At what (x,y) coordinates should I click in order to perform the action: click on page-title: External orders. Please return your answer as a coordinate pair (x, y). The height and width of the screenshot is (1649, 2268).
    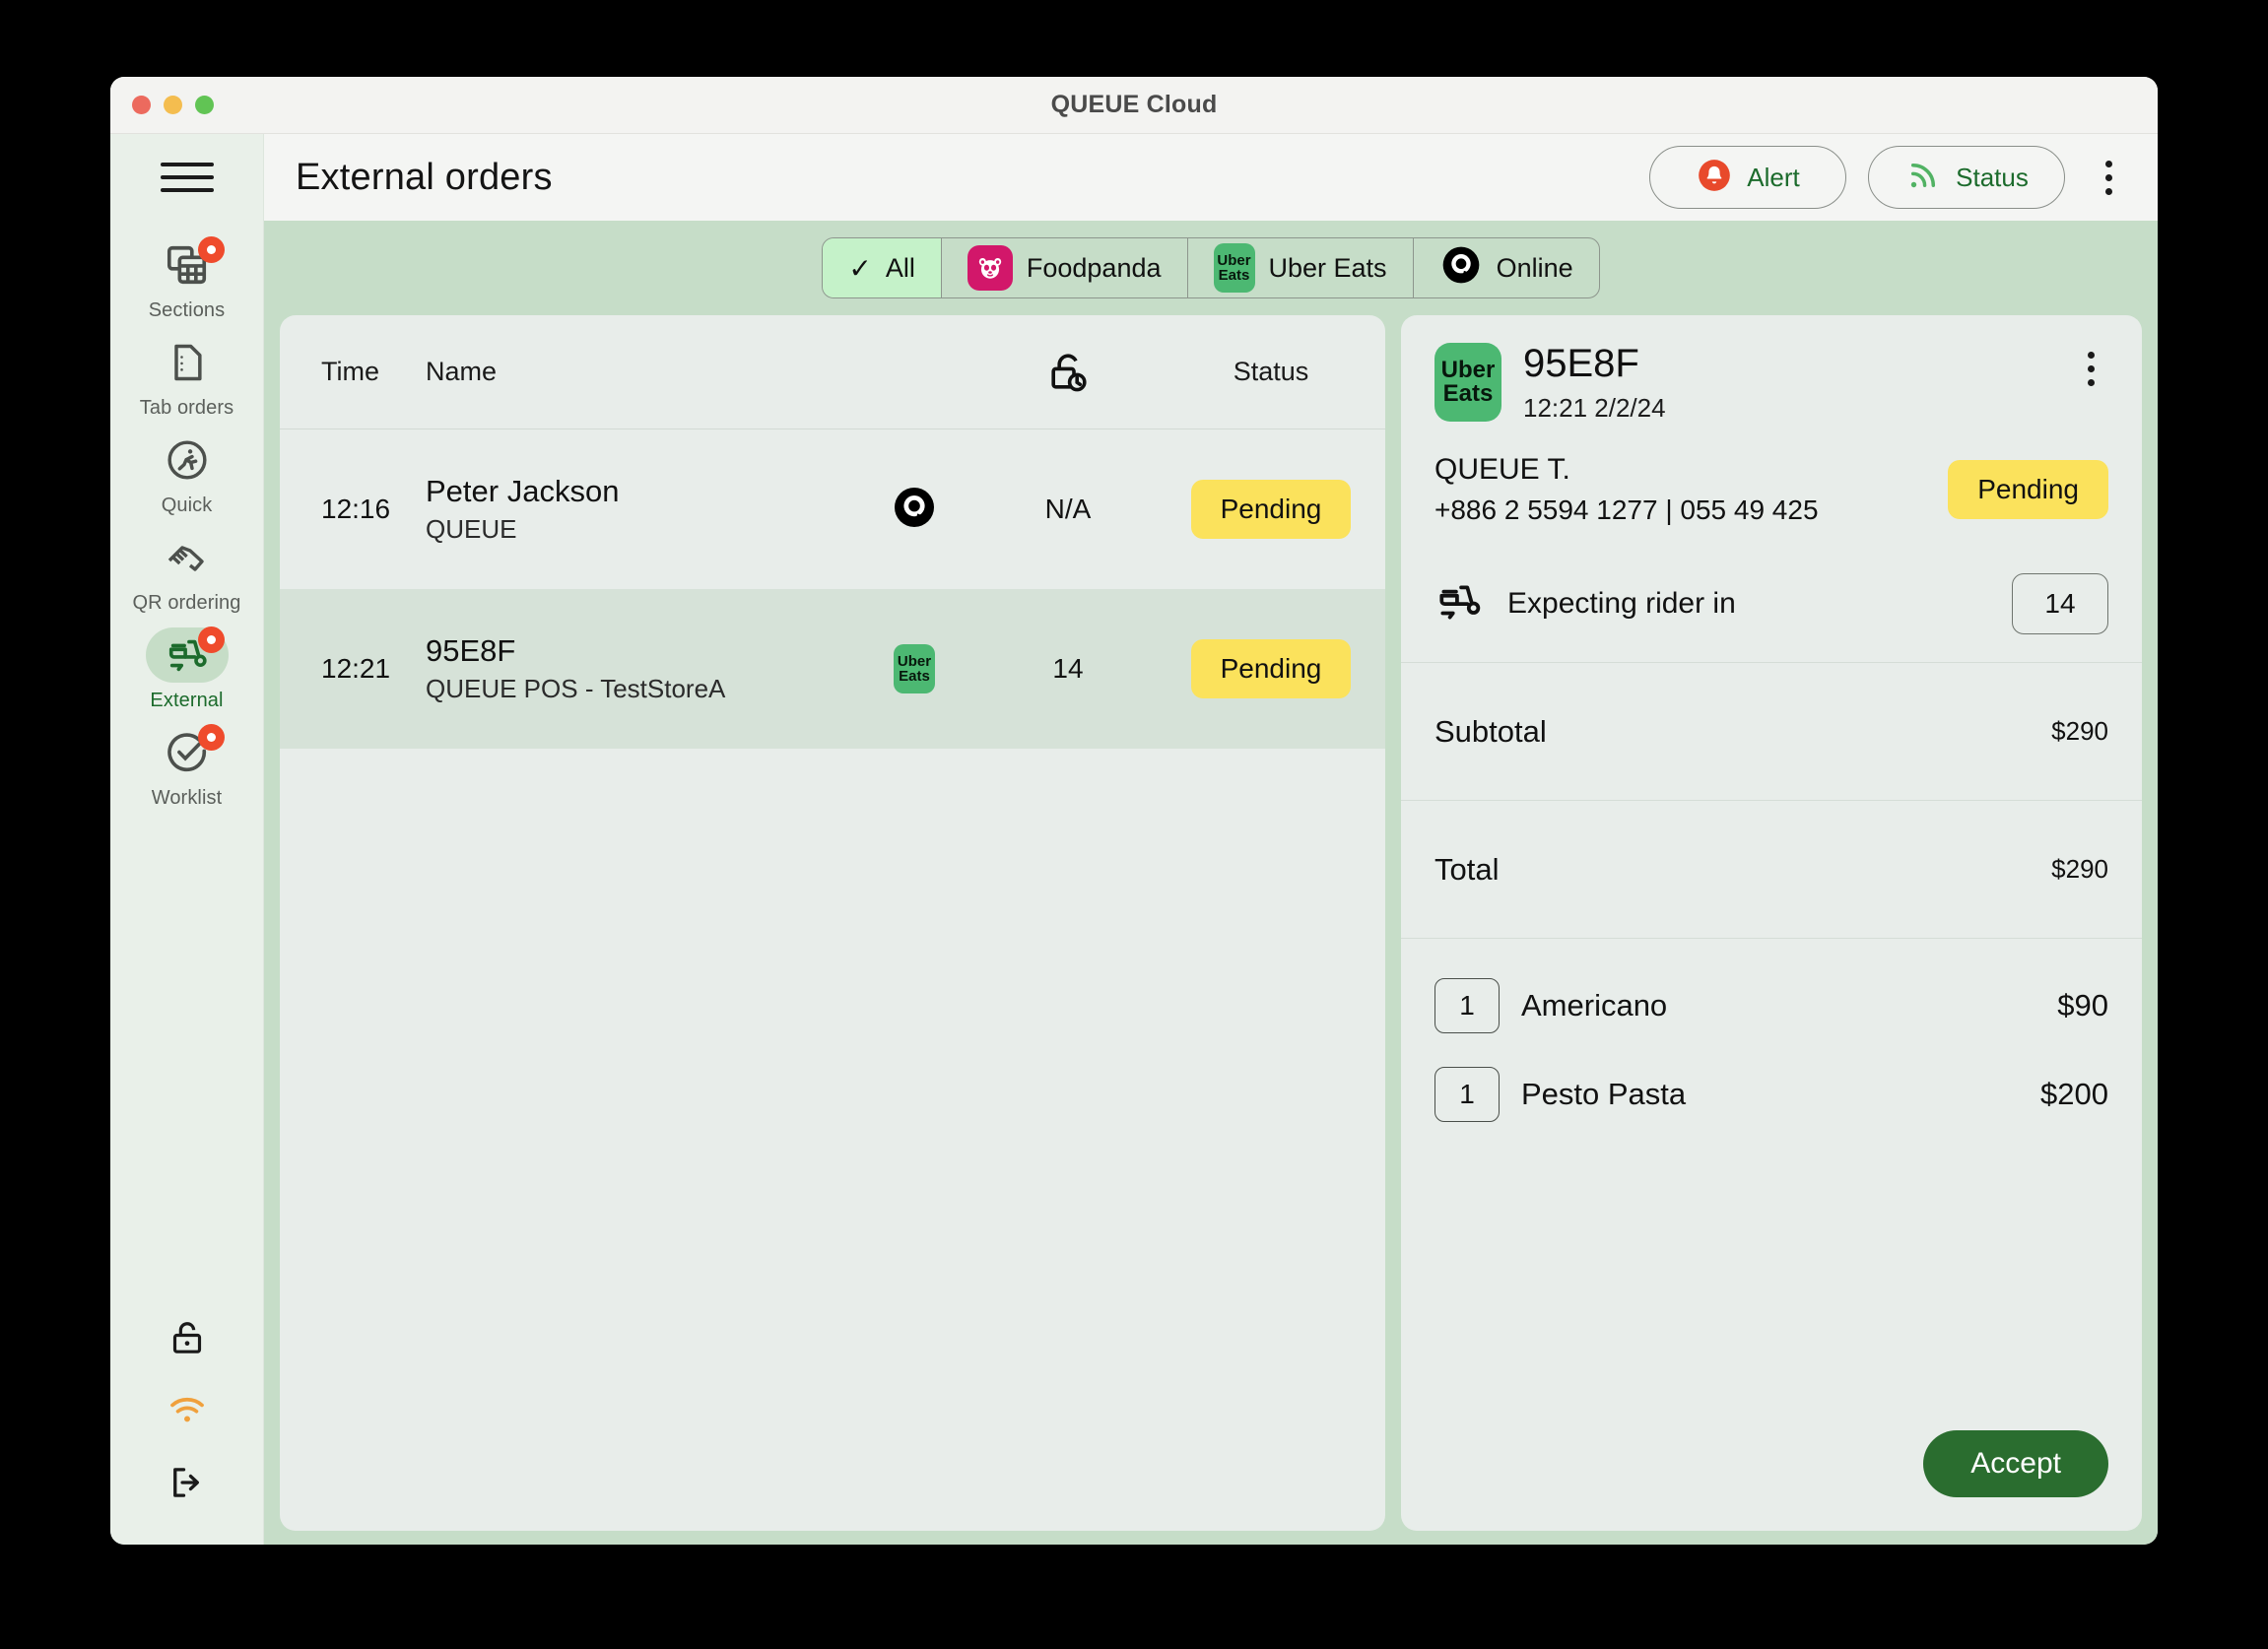
    Looking at the image, I should click on (424, 177).